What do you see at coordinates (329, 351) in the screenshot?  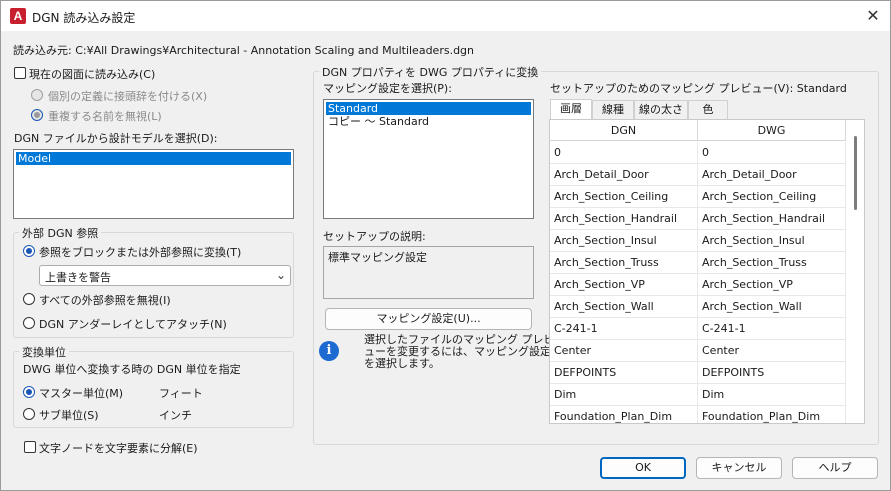 I see `info-icon: i` at bounding box center [329, 351].